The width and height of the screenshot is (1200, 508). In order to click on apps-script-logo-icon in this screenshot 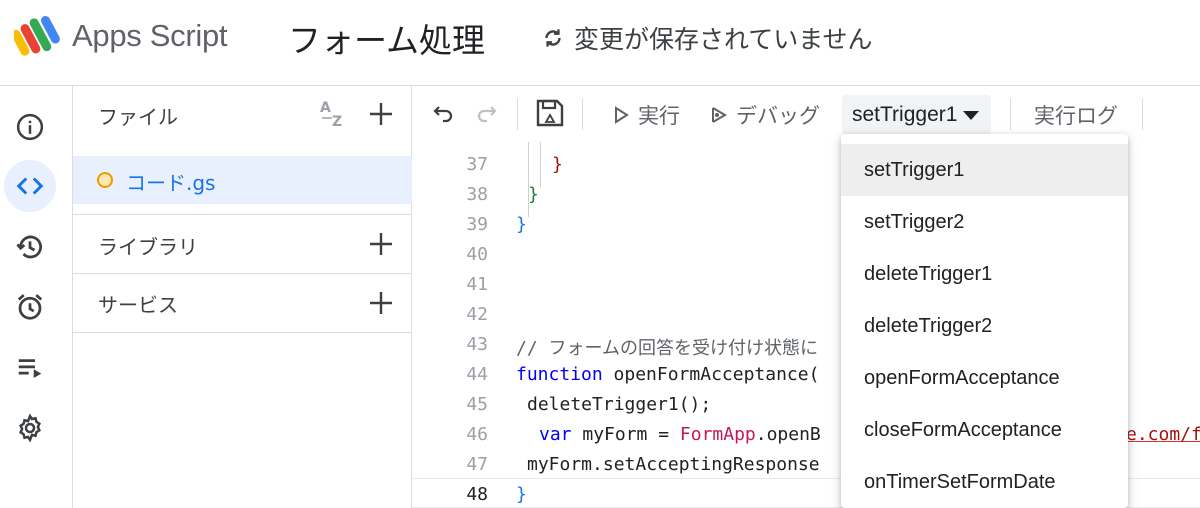, I will do `click(39, 36)`.